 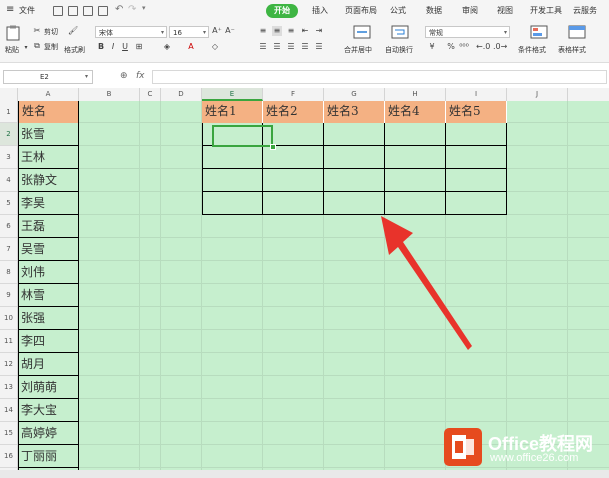 What do you see at coordinates (86, 76) in the screenshot?
I see `name-box-dropdown-icon: ▾` at bounding box center [86, 76].